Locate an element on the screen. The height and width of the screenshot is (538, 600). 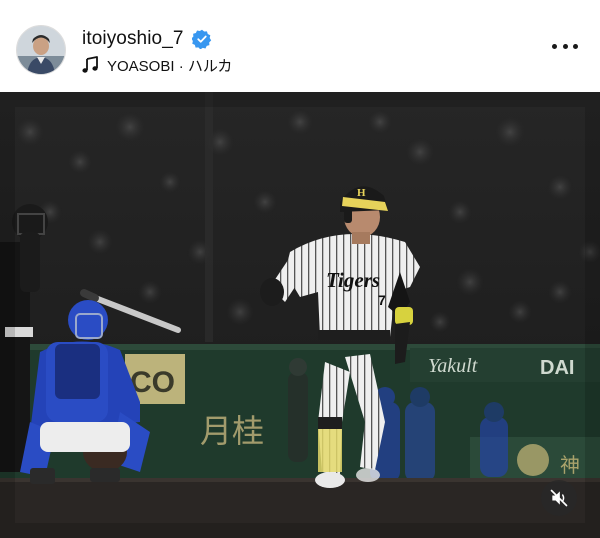
jersey-text: Tigers is located at coordinates (353, 280).